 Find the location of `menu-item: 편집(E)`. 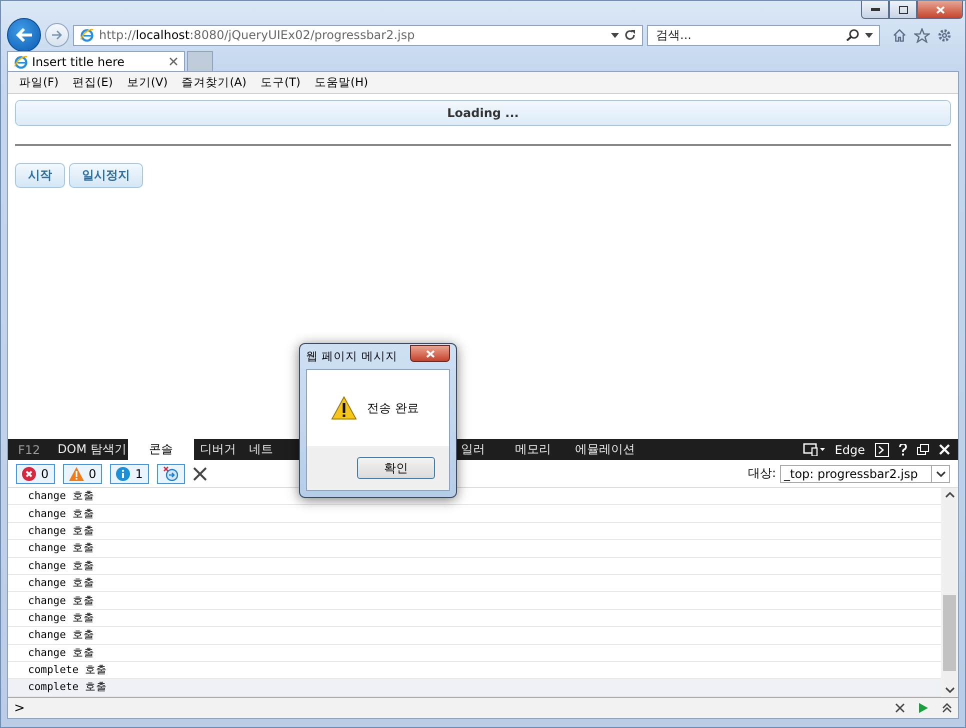

menu-item: 편집(E) is located at coordinates (93, 82).